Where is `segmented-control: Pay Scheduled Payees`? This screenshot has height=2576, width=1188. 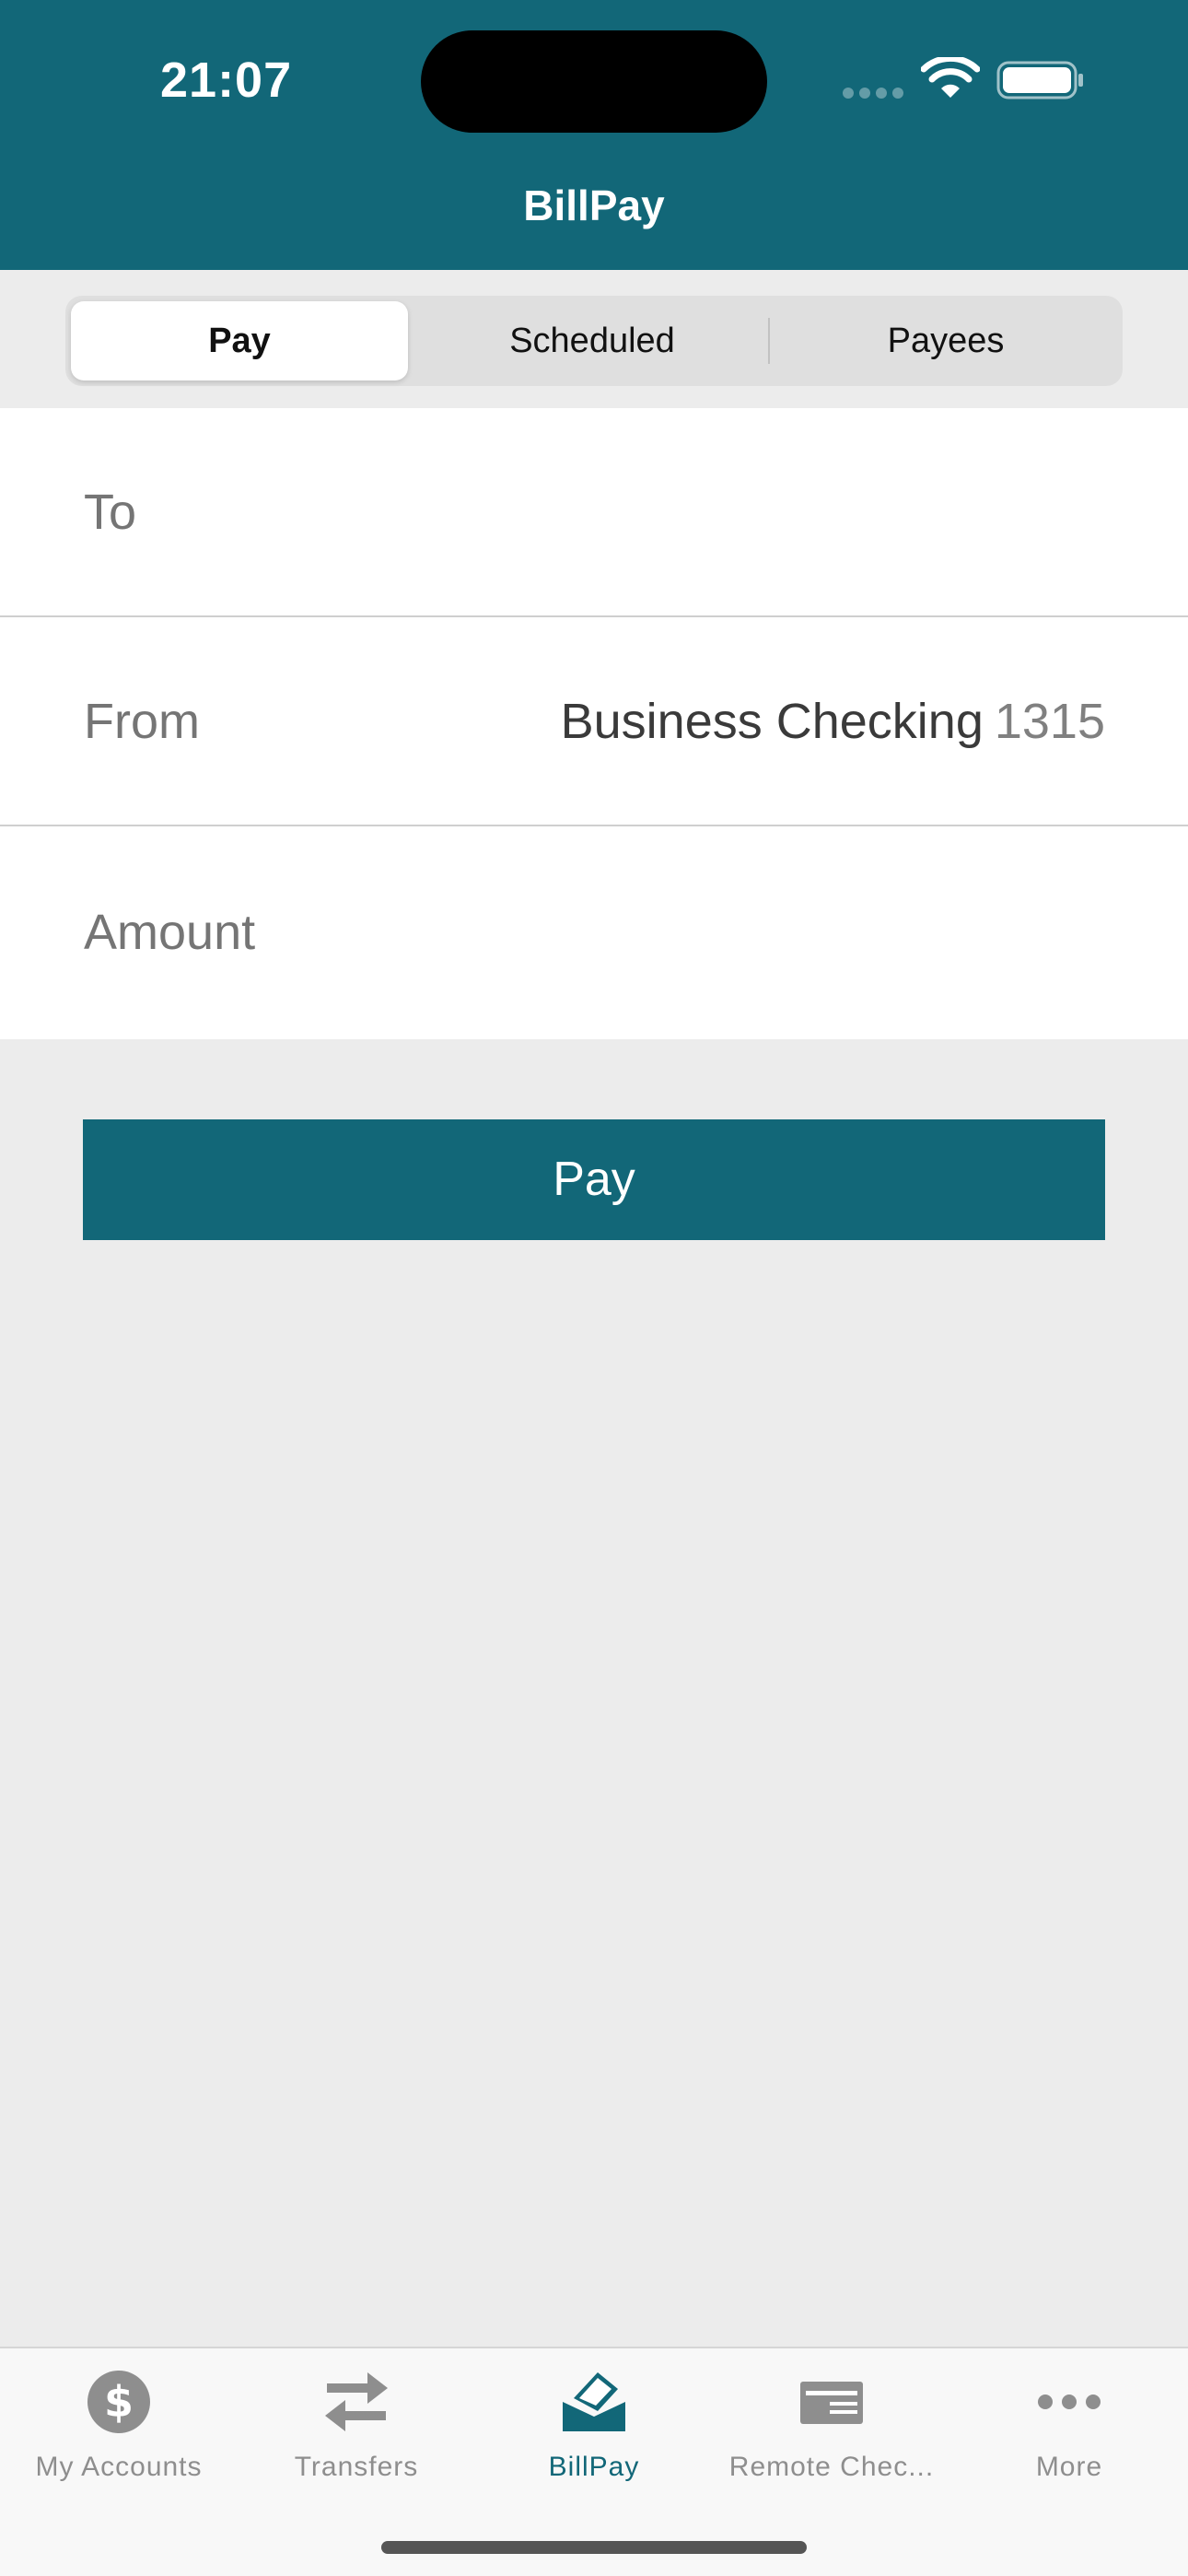
segmented-control: Pay Scheduled Payees is located at coordinates (594, 341).